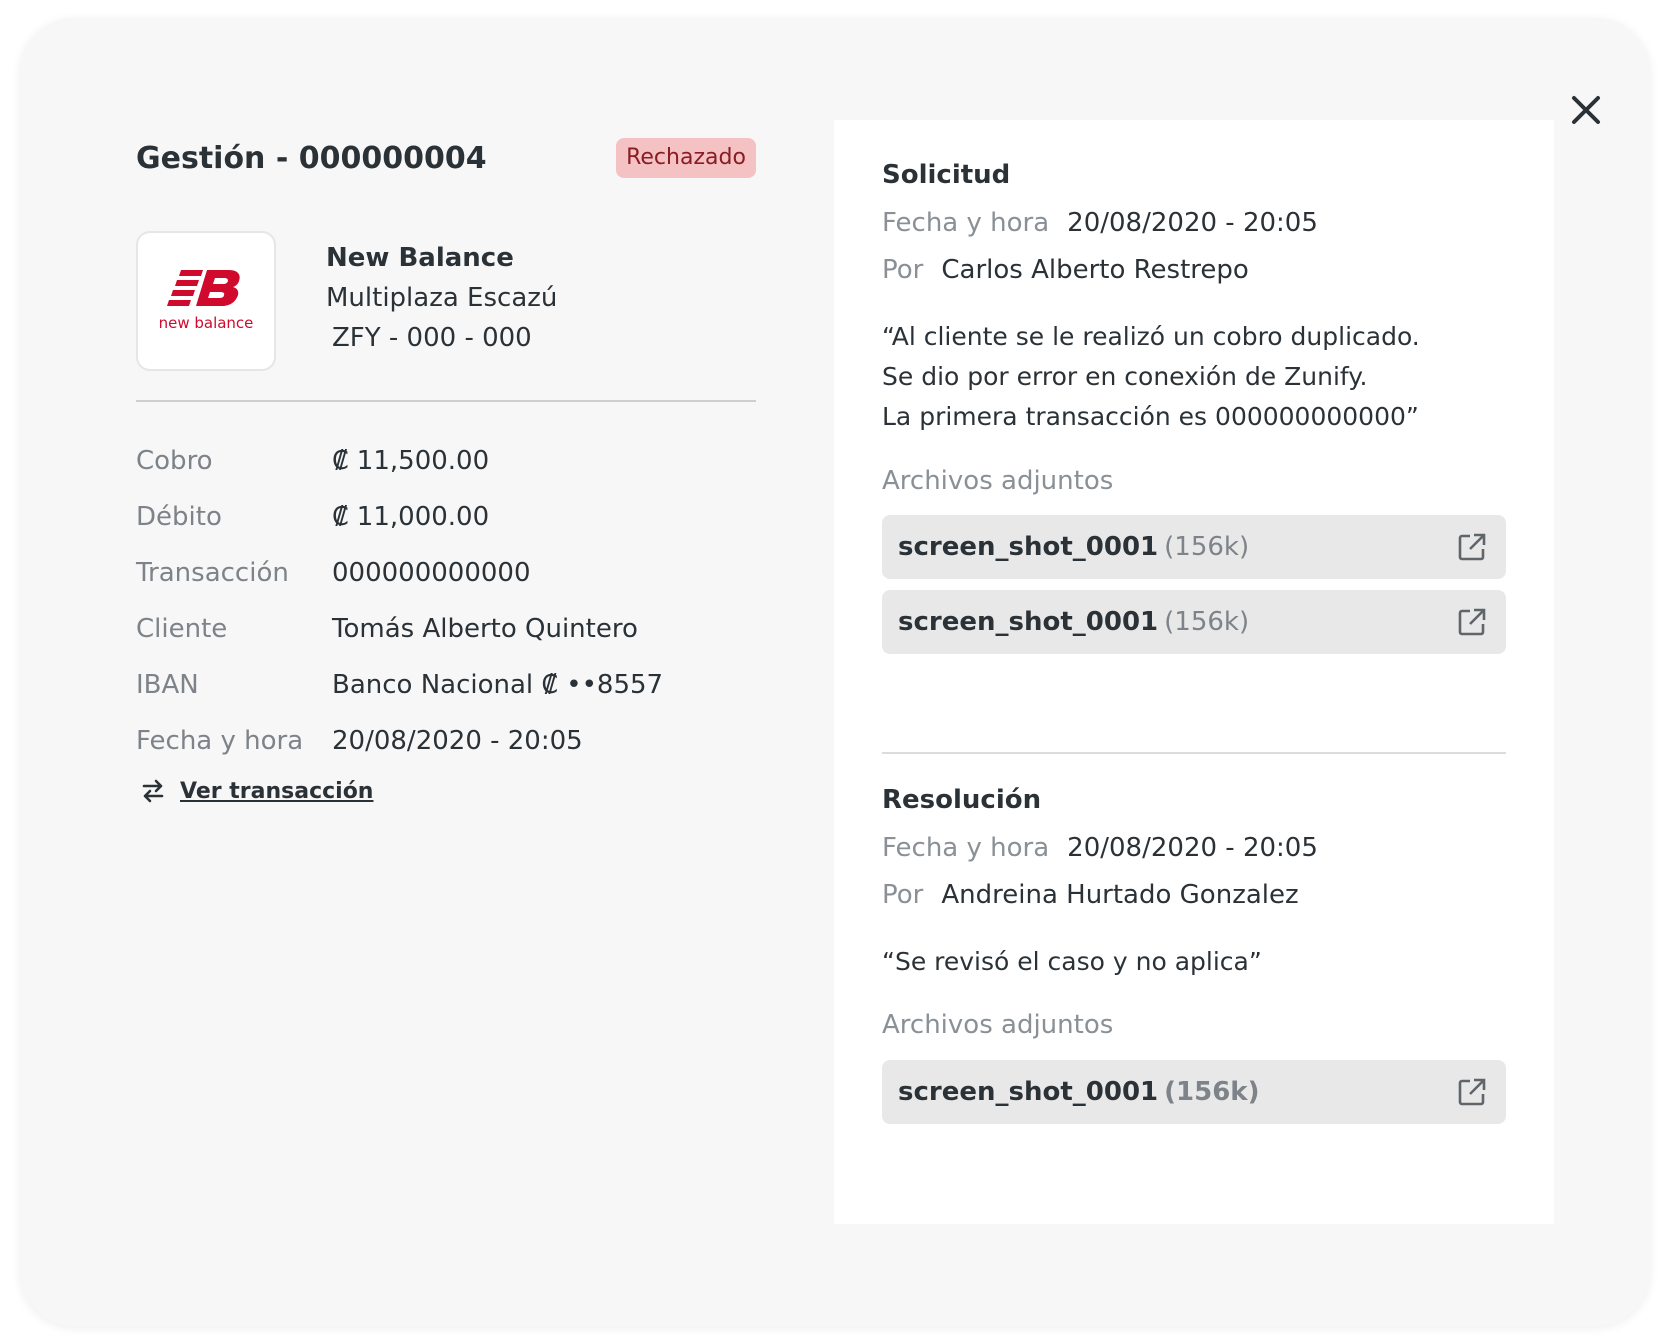 The image size is (1668, 1344). I want to click on comment-line: Se dio por error en conexión de Zunify., so click(1125, 376).